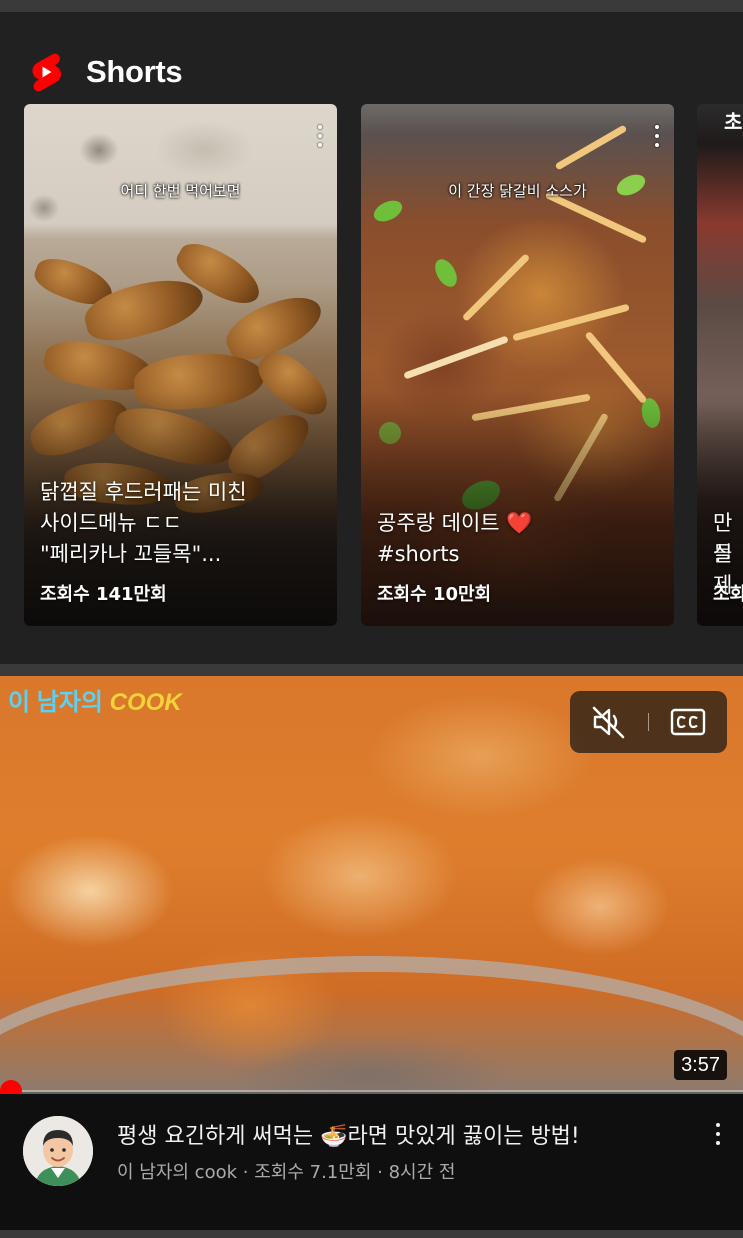 This screenshot has height=1238, width=743. I want to click on short-overlay-caption: 초, so click(733, 122).